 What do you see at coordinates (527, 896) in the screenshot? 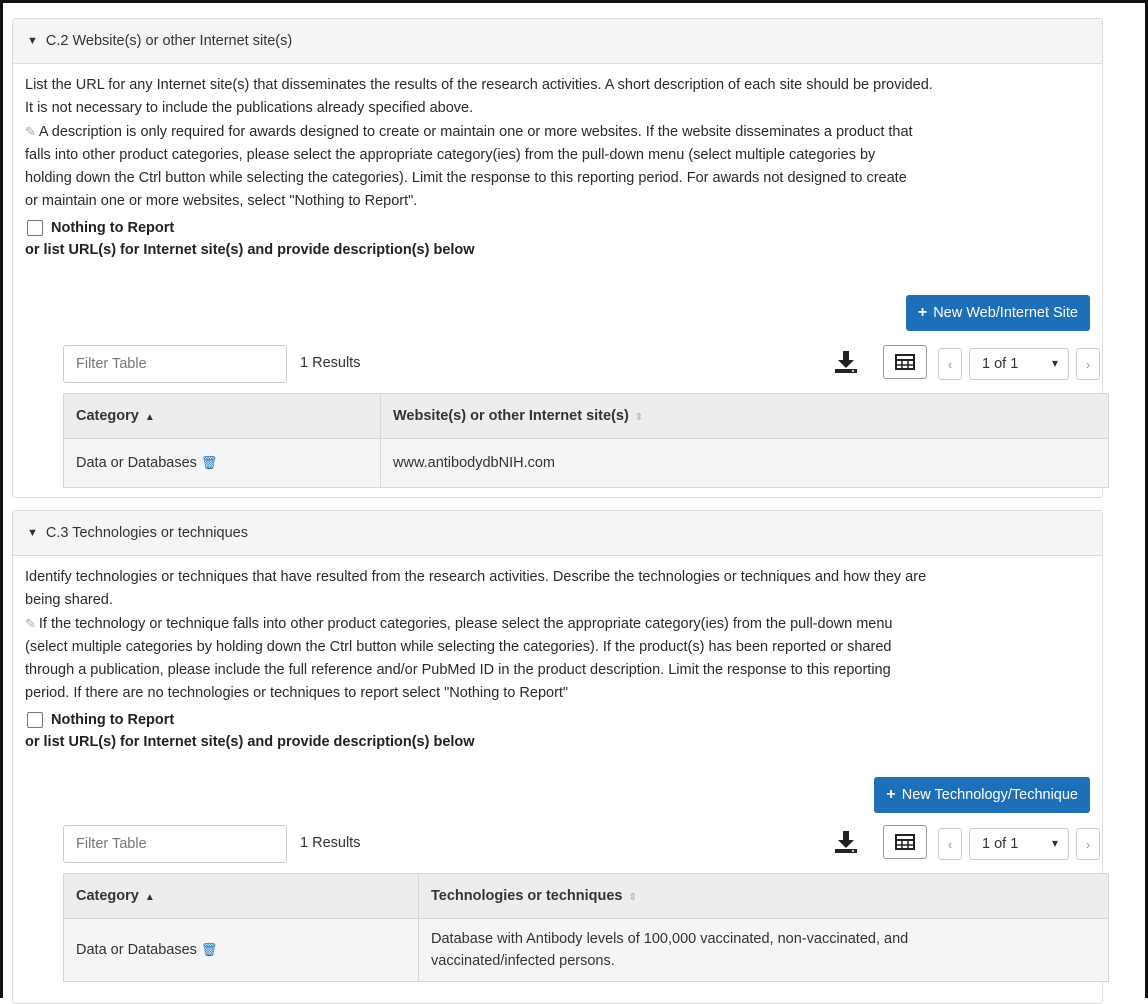
I see `column-label: Technologies or techniques` at bounding box center [527, 896].